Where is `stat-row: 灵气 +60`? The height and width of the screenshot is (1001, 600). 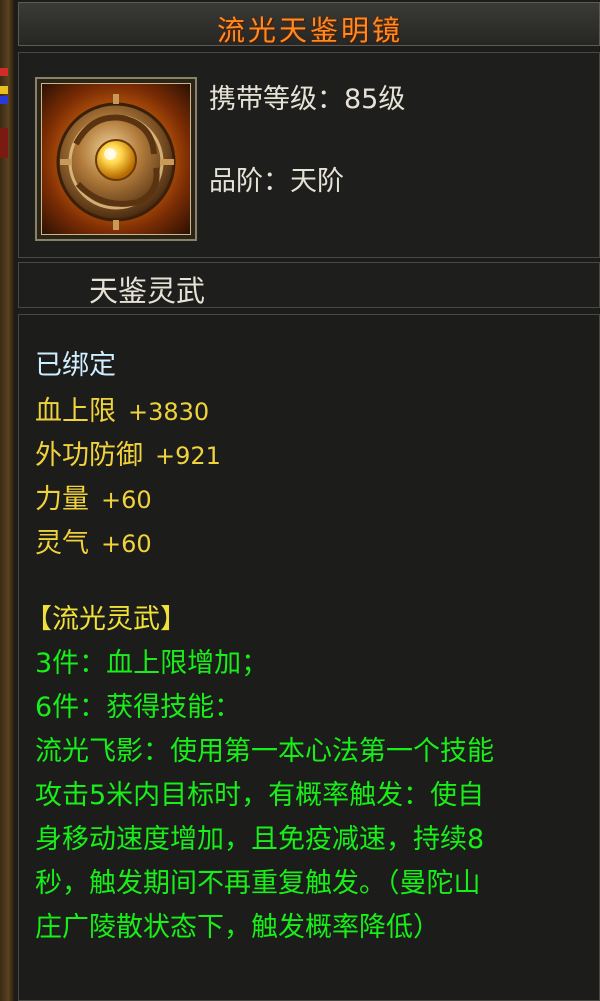
stat-row: 灵气 +60 is located at coordinates (93, 540).